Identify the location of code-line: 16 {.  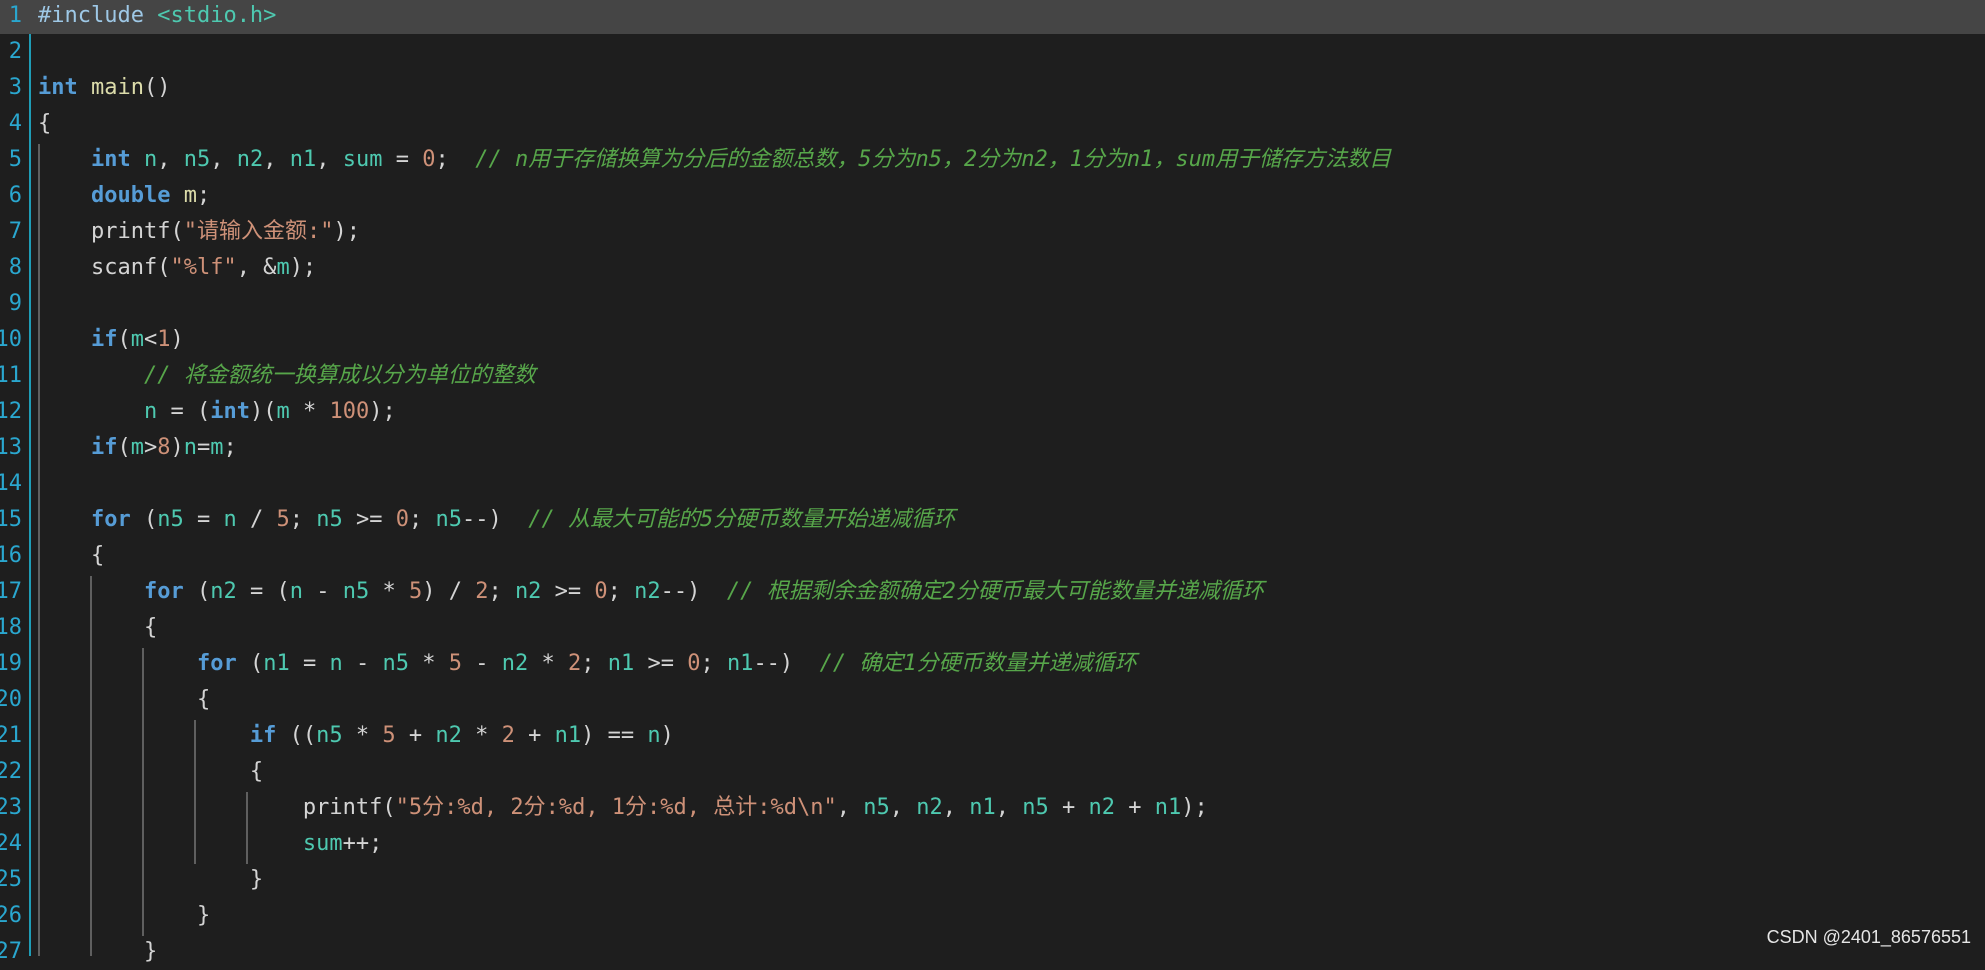
(992, 556).